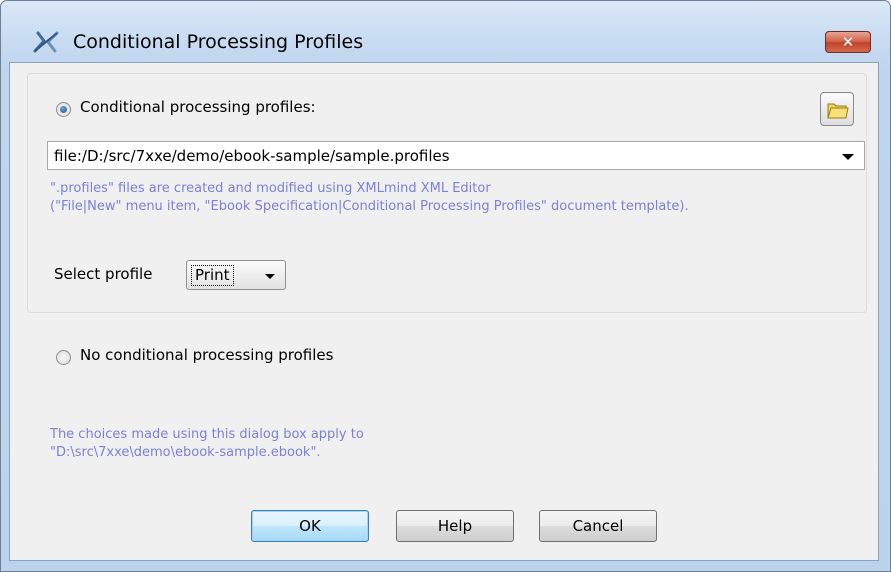 The image size is (891, 572). What do you see at coordinates (185, 452) in the screenshot?
I see `info-line2: "D:\src\7xxe\demo\ebook-sample.ebook".` at bounding box center [185, 452].